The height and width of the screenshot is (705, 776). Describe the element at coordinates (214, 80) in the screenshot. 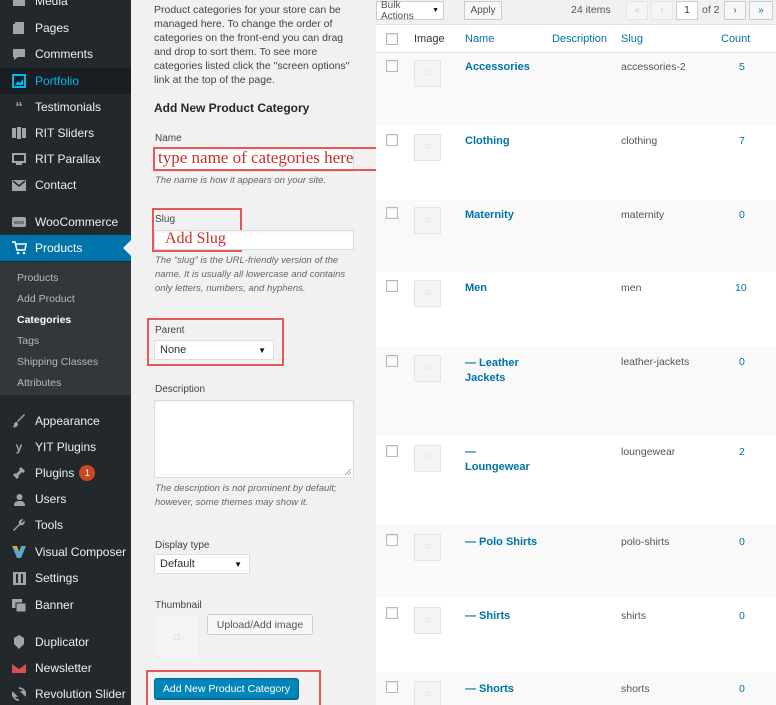

I see `intro-text-line: link at the top of the page.` at that location.